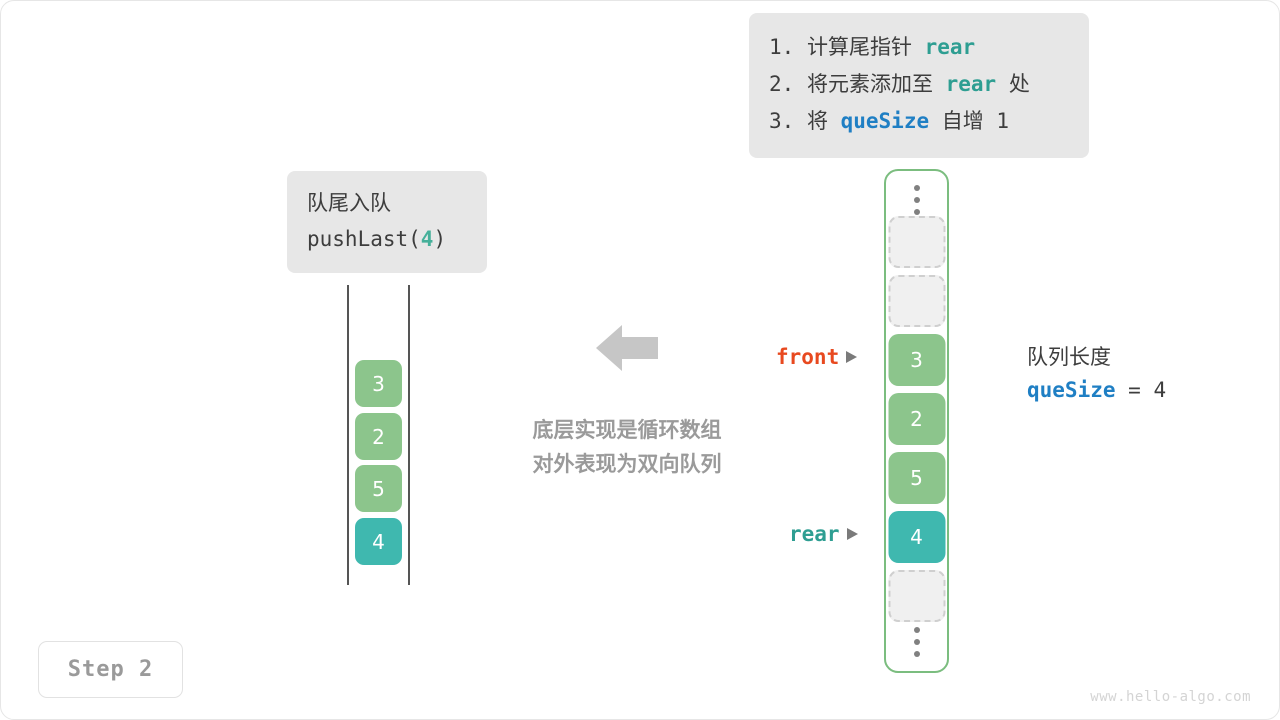 The height and width of the screenshot is (720, 1280). I want to click on operation-call: pushLast(4), so click(387, 239).